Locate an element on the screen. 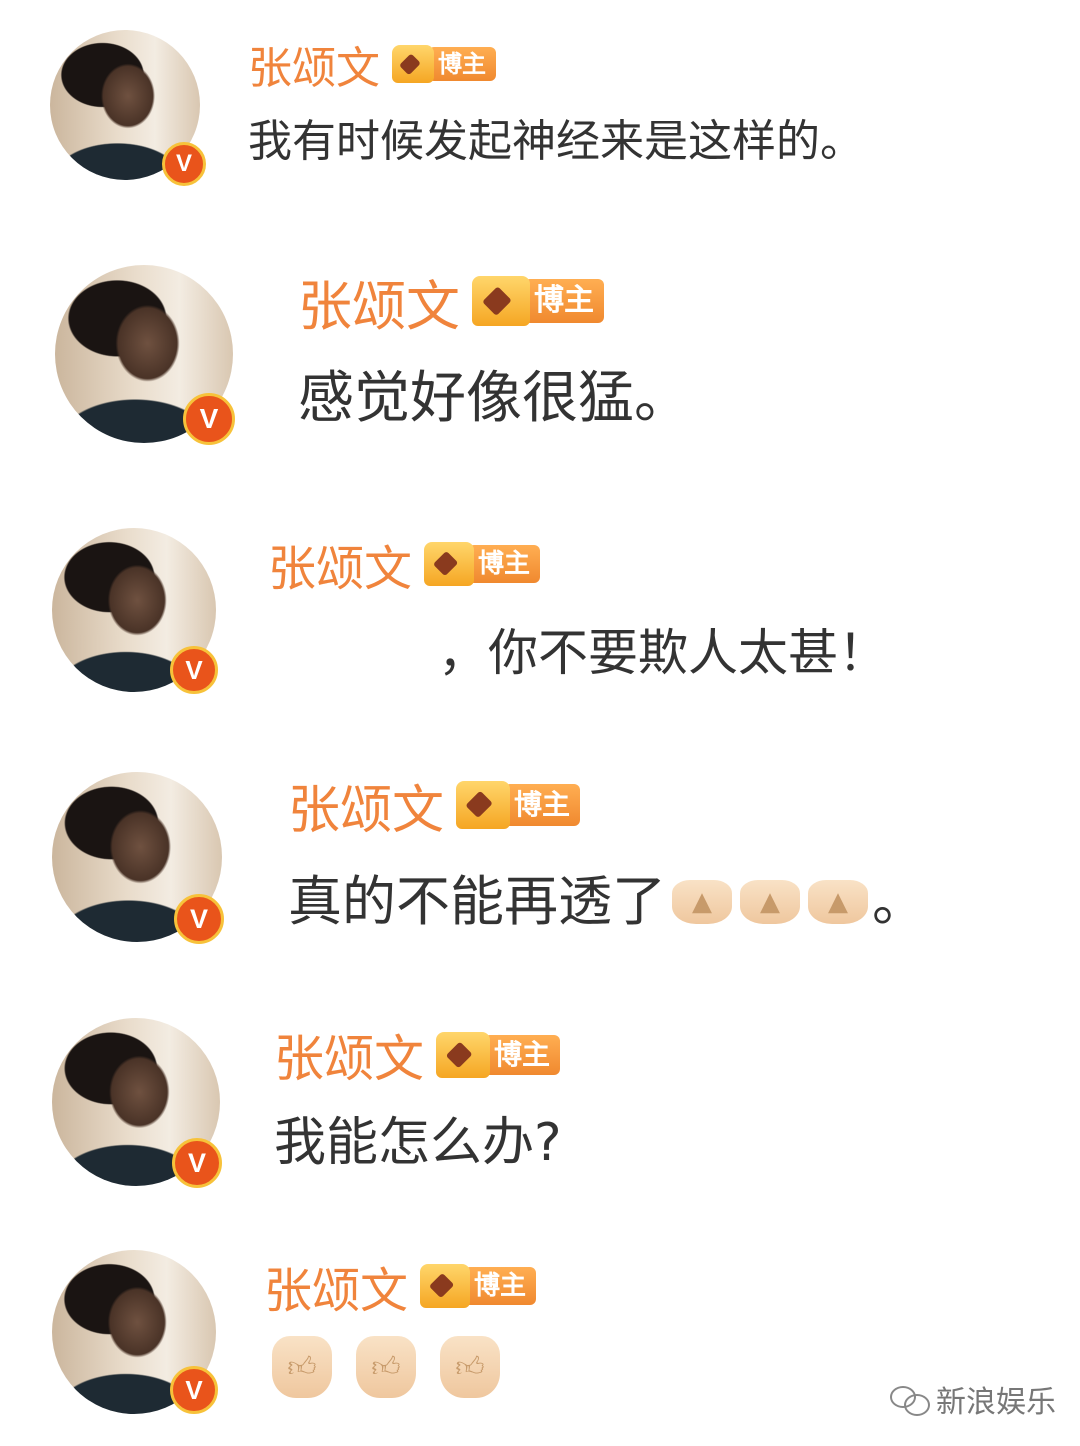 The height and width of the screenshot is (1446, 1080). watermark: 新浪娱乐 is located at coordinates (973, 1399).